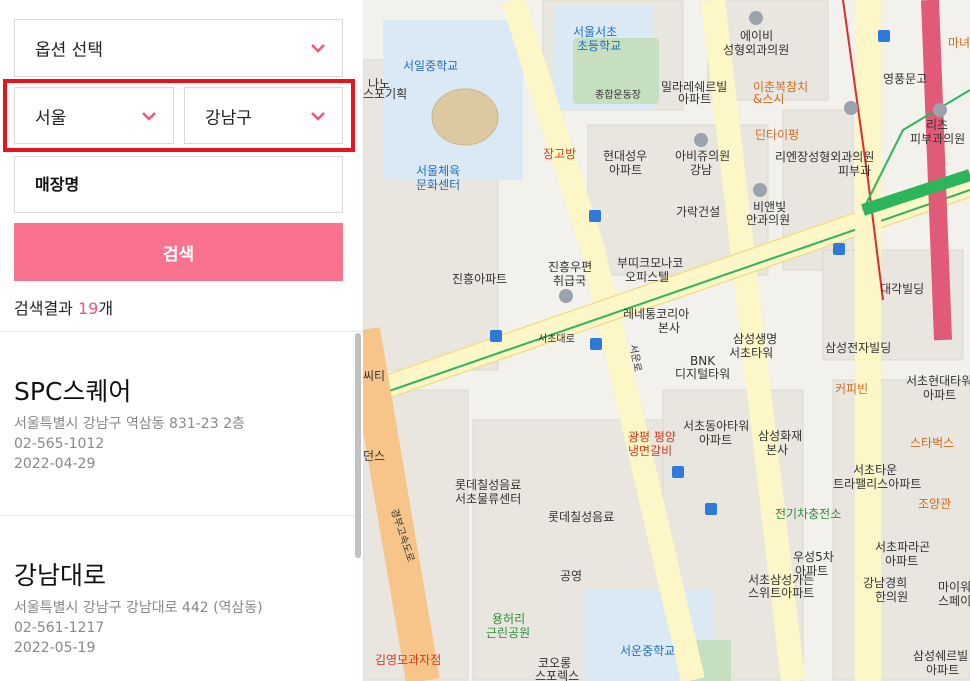  What do you see at coordinates (808, 514) in the screenshot?
I see `svg-text: 전기차충전소` at bounding box center [808, 514].